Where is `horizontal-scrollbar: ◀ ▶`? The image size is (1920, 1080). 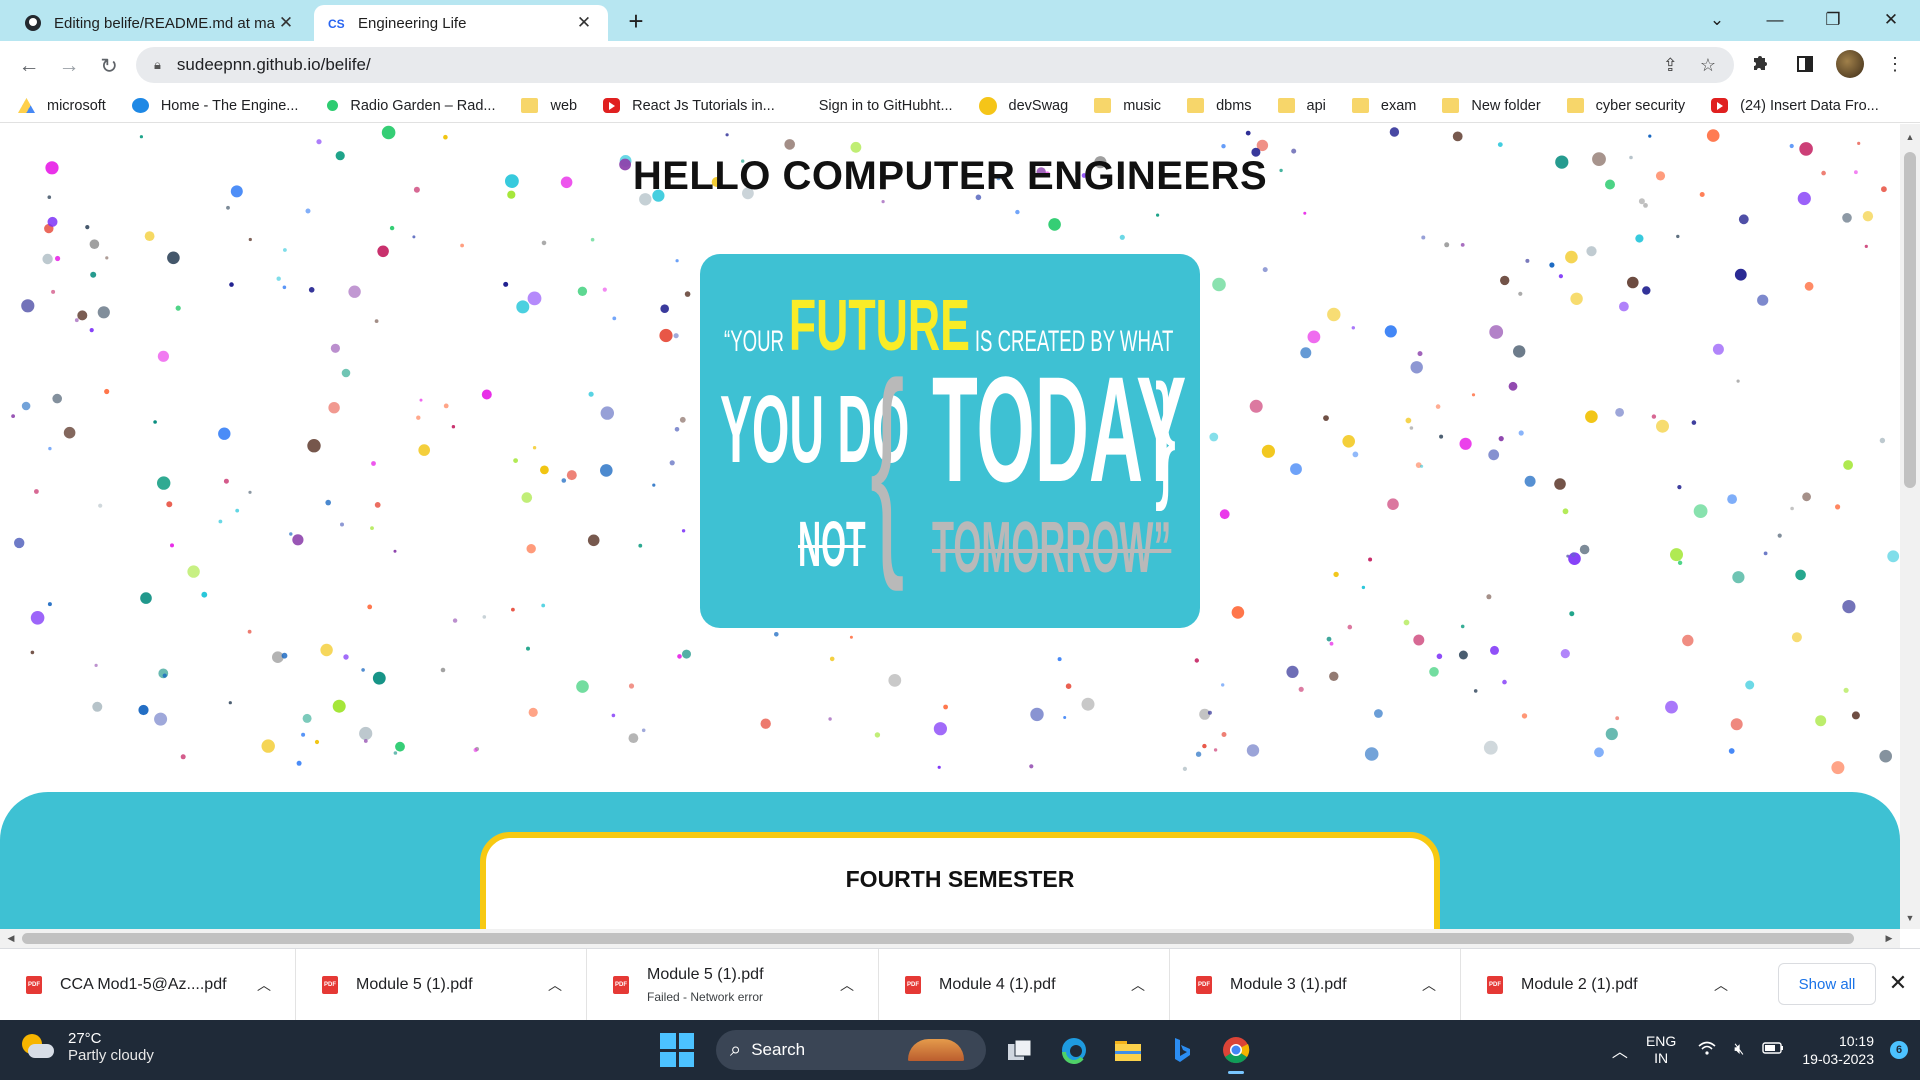
horizontal-scrollbar: ◀ ▶ is located at coordinates (950, 938).